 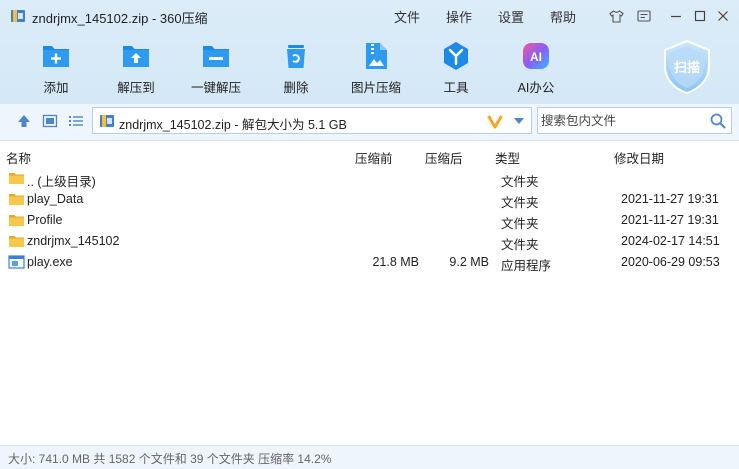 I want to click on file-name: zndrjmx_145102, so click(x=73, y=241).